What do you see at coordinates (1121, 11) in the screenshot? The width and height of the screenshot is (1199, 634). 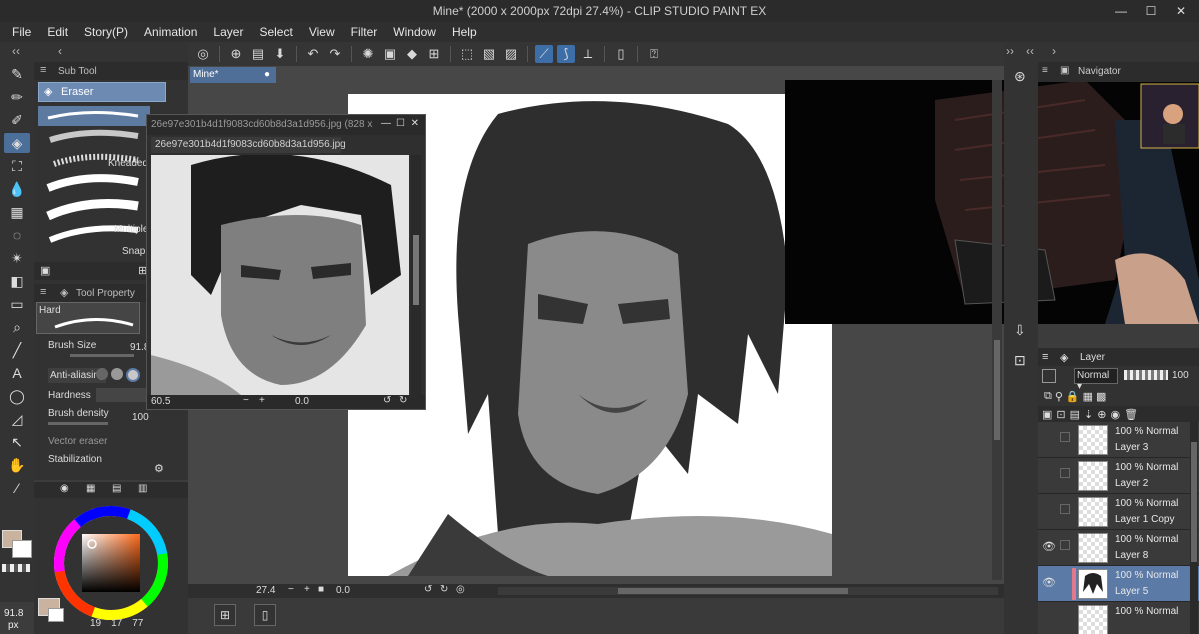 I see `minimize-button: —` at bounding box center [1121, 11].